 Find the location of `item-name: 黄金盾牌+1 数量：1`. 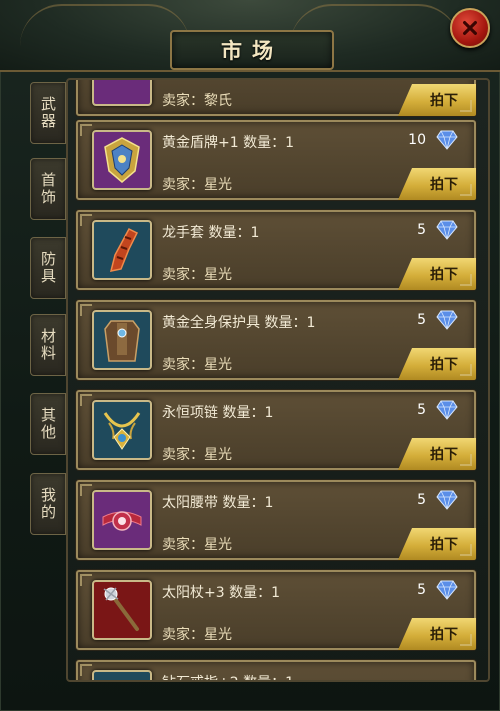

item-name: 黄金盾牌+1 数量：1 is located at coordinates (228, 143).